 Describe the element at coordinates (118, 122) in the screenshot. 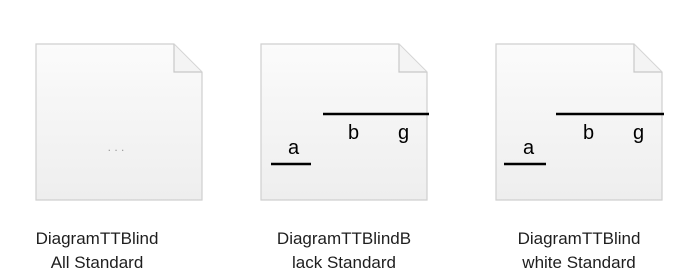

I see `blank-document-icon: . . .` at that location.